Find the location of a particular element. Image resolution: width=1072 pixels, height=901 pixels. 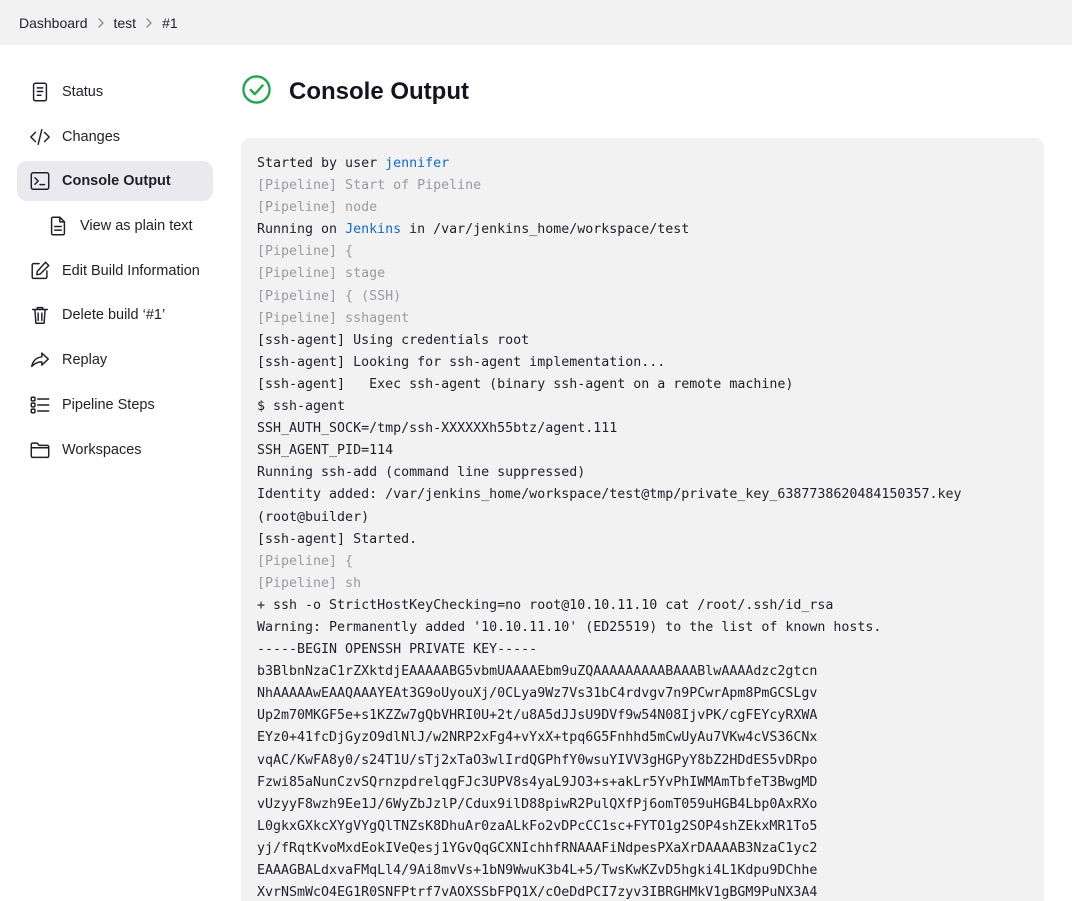

console-text: Started by user is located at coordinates (321, 163).